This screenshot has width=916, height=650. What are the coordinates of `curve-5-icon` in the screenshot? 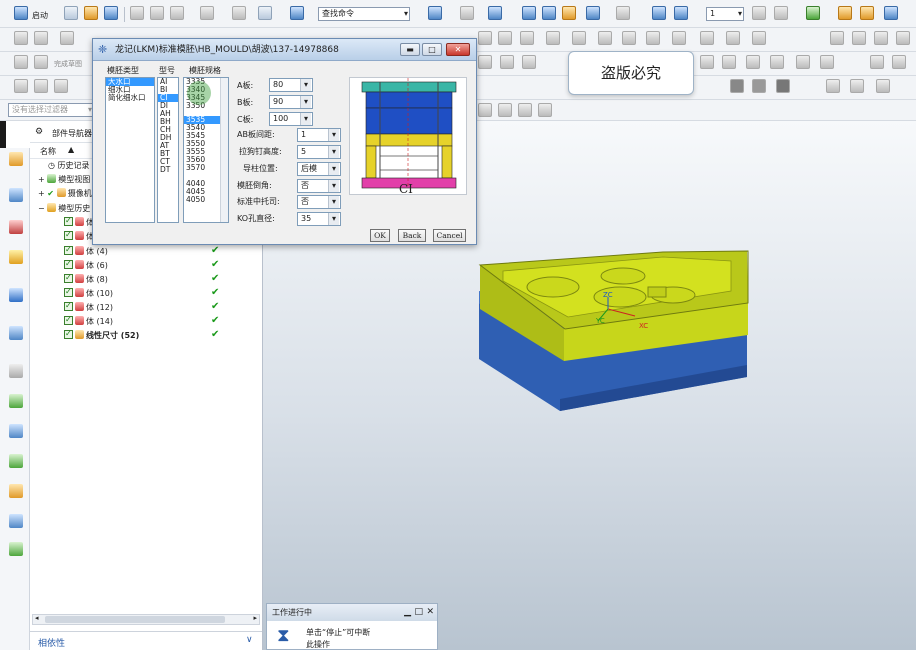 It's located at (729, 62).